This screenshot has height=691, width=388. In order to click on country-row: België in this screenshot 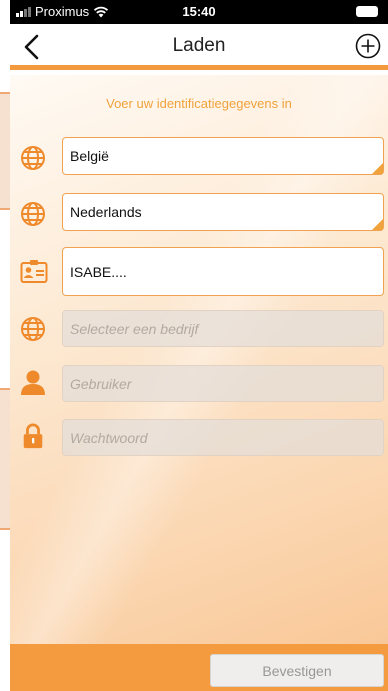, I will do `click(199, 159)`.